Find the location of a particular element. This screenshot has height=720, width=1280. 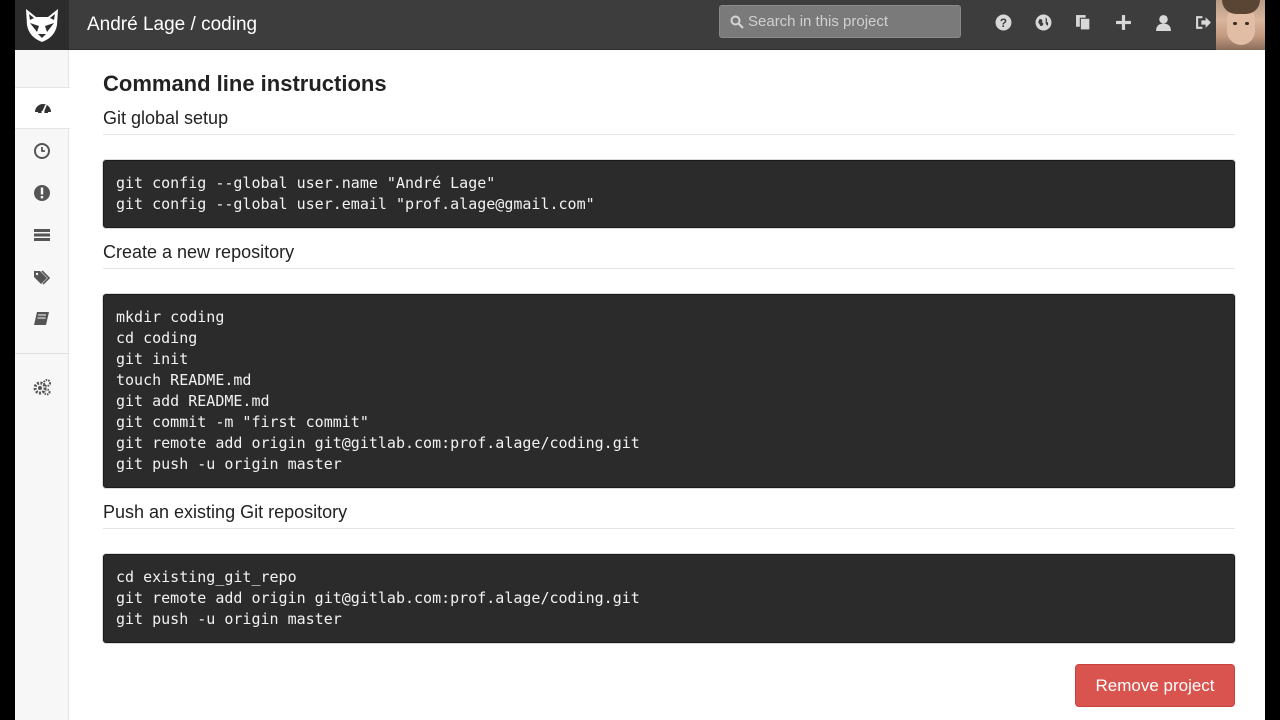

exclamation-icon is located at coordinates (42, 193).